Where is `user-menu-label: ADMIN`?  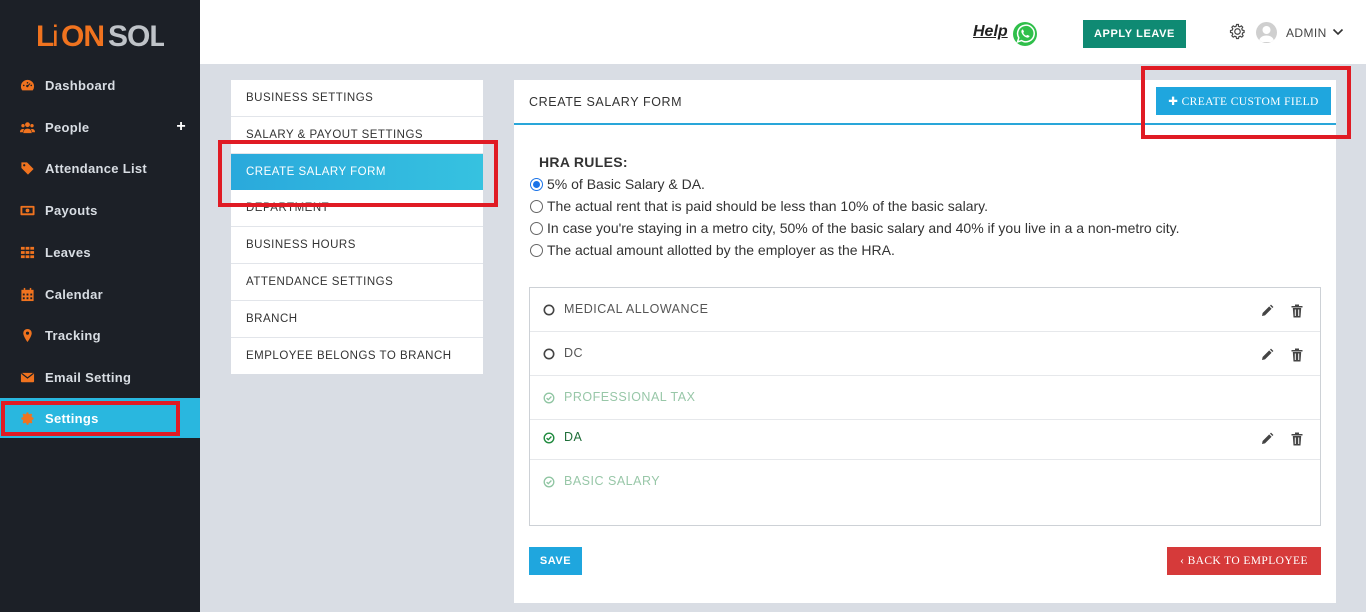
user-menu-label: ADMIN is located at coordinates (1306, 33).